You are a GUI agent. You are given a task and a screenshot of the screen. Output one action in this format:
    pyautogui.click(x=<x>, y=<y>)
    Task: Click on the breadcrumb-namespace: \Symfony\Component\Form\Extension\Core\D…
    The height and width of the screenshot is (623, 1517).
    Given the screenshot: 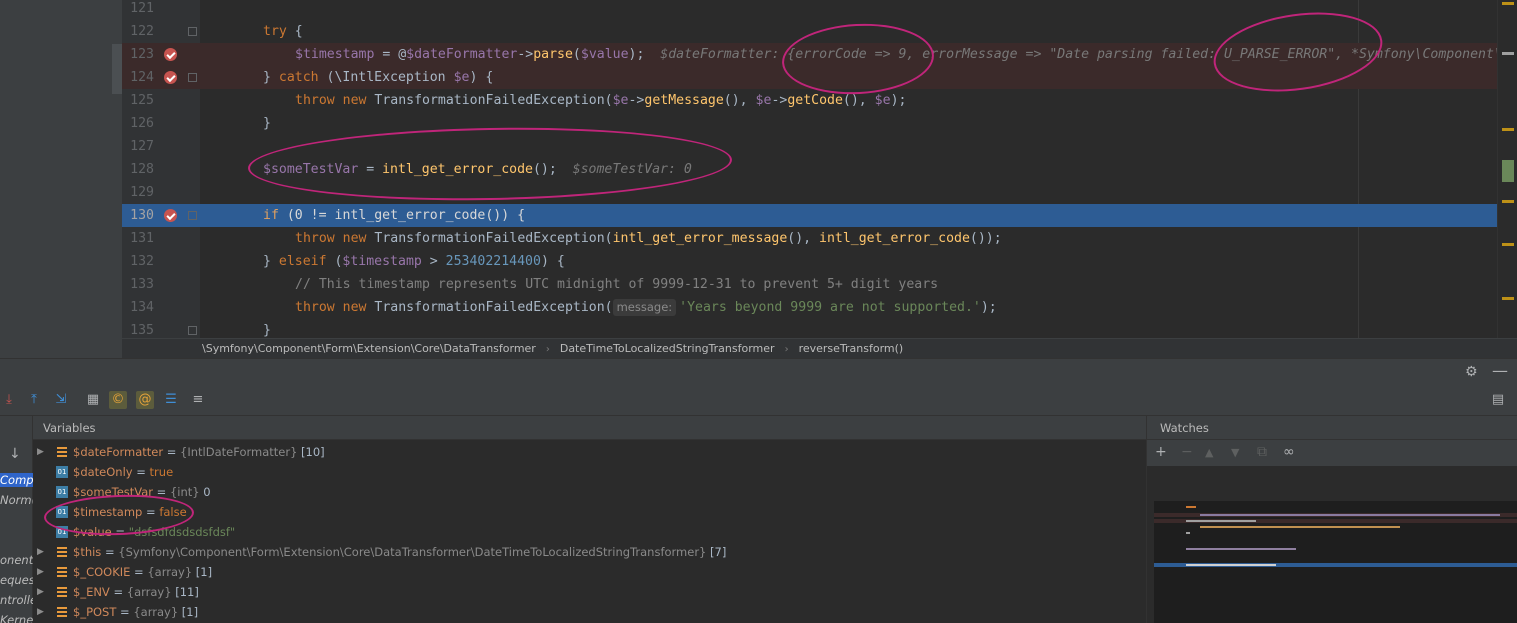 What is the action you would take?
    pyautogui.click(x=369, y=348)
    